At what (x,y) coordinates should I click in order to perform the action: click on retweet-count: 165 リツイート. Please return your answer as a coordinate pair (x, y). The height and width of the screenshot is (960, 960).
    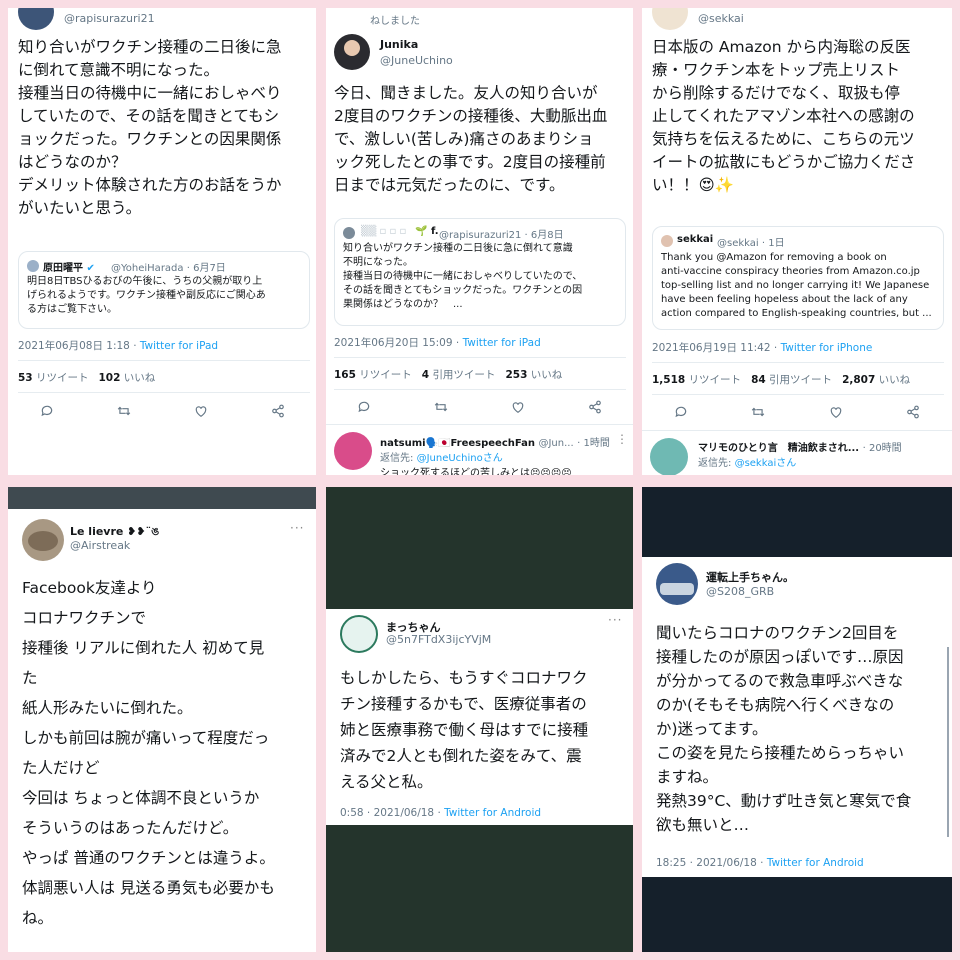
    Looking at the image, I should click on (373, 375).